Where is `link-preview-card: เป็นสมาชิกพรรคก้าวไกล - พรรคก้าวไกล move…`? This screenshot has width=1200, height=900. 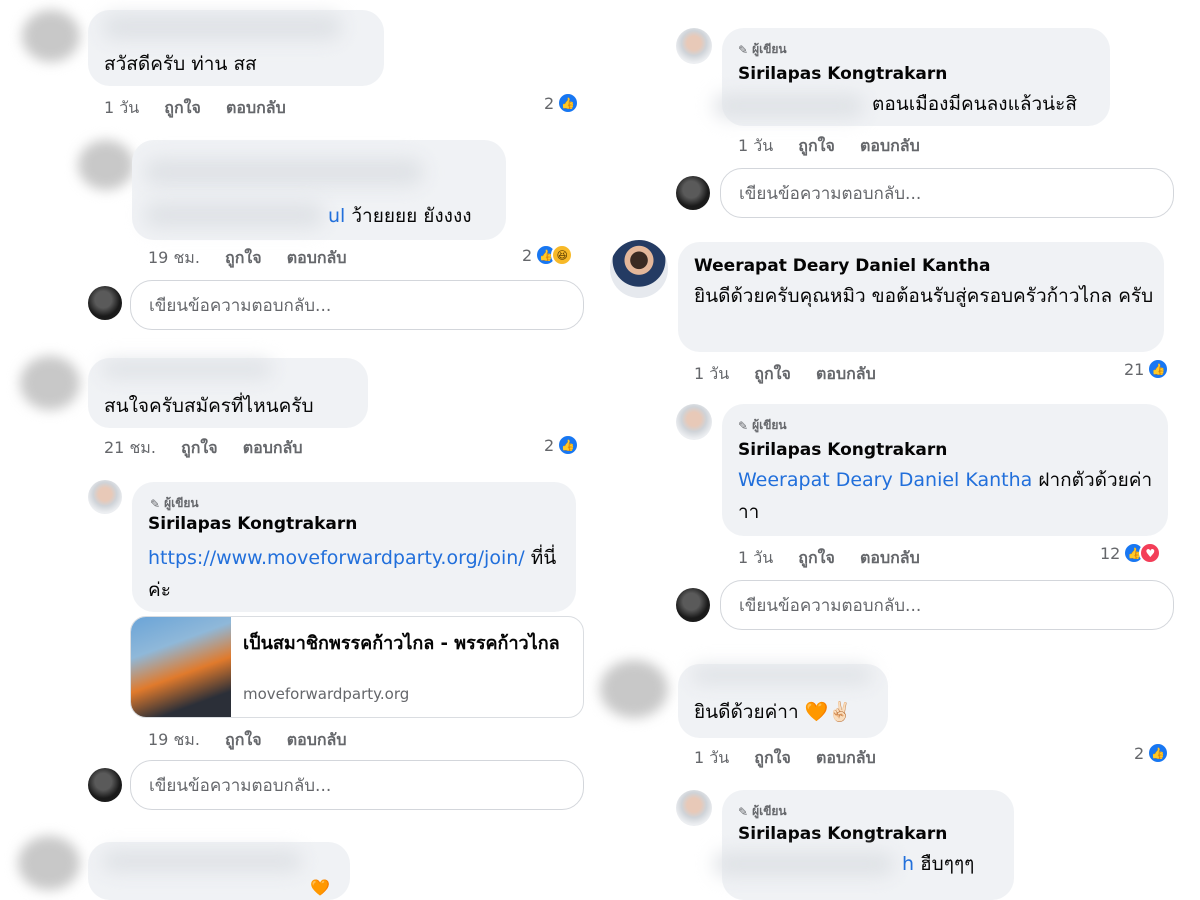 link-preview-card: เป็นสมาชิกพรรคก้าวไกล - พรรคก้าวไกล move… is located at coordinates (357, 667).